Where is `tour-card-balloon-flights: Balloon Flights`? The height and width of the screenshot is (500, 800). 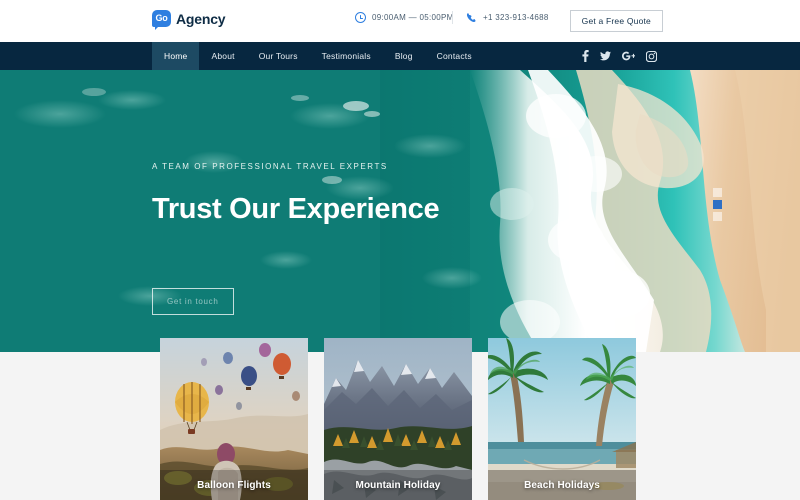 tour-card-balloon-flights: Balloon Flights is located at coordinates (234, 419).